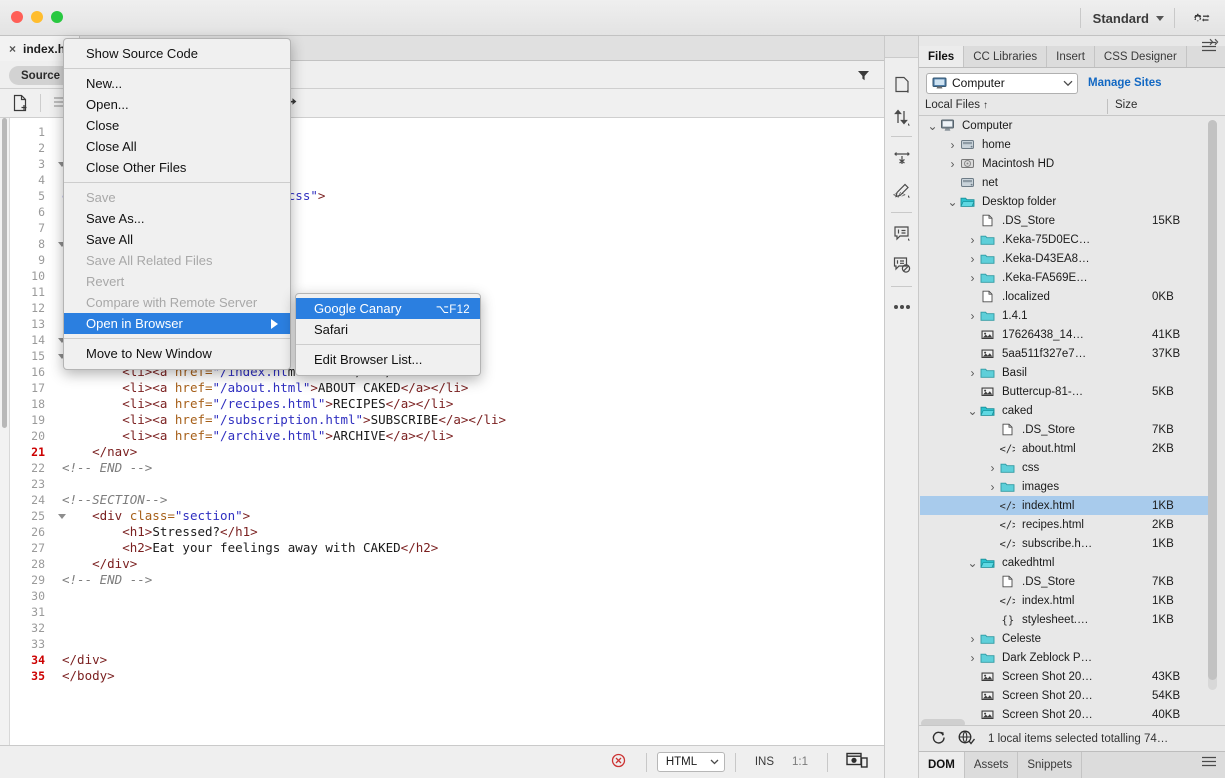 Image resolution: width=1225 pixels, height=778 pixels. I want to click on submenu-item-safari: Safari, so click(388, 329).